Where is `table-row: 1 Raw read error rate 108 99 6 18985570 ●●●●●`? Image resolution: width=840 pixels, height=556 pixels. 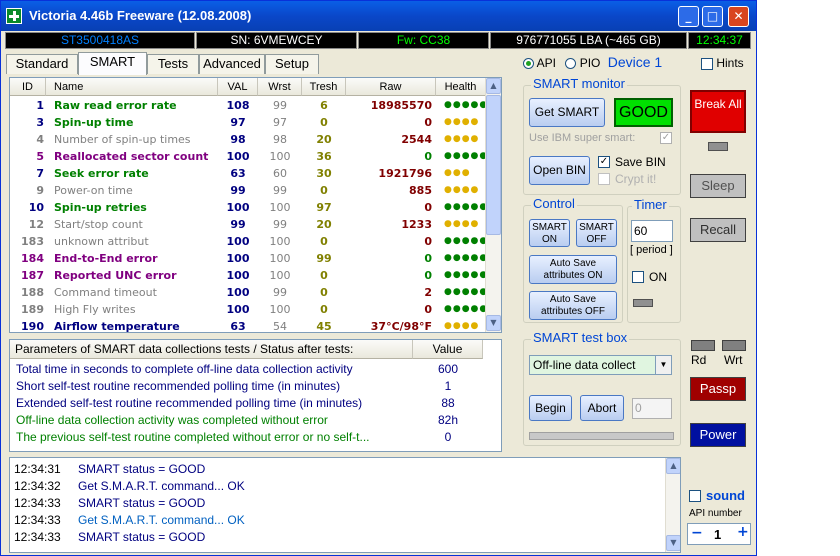
table-row: 1 Raw read error rate 108 99 6 18985570 ●●●●● is located at coordinates (255, 105).